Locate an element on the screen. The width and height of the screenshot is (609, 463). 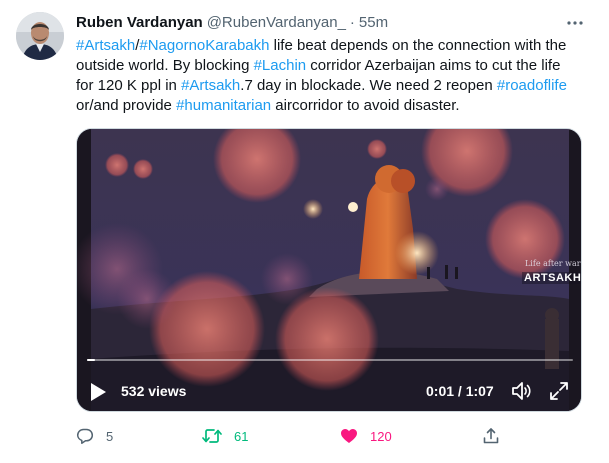
retweet-button: 61 is located at coordinates (225, 436).